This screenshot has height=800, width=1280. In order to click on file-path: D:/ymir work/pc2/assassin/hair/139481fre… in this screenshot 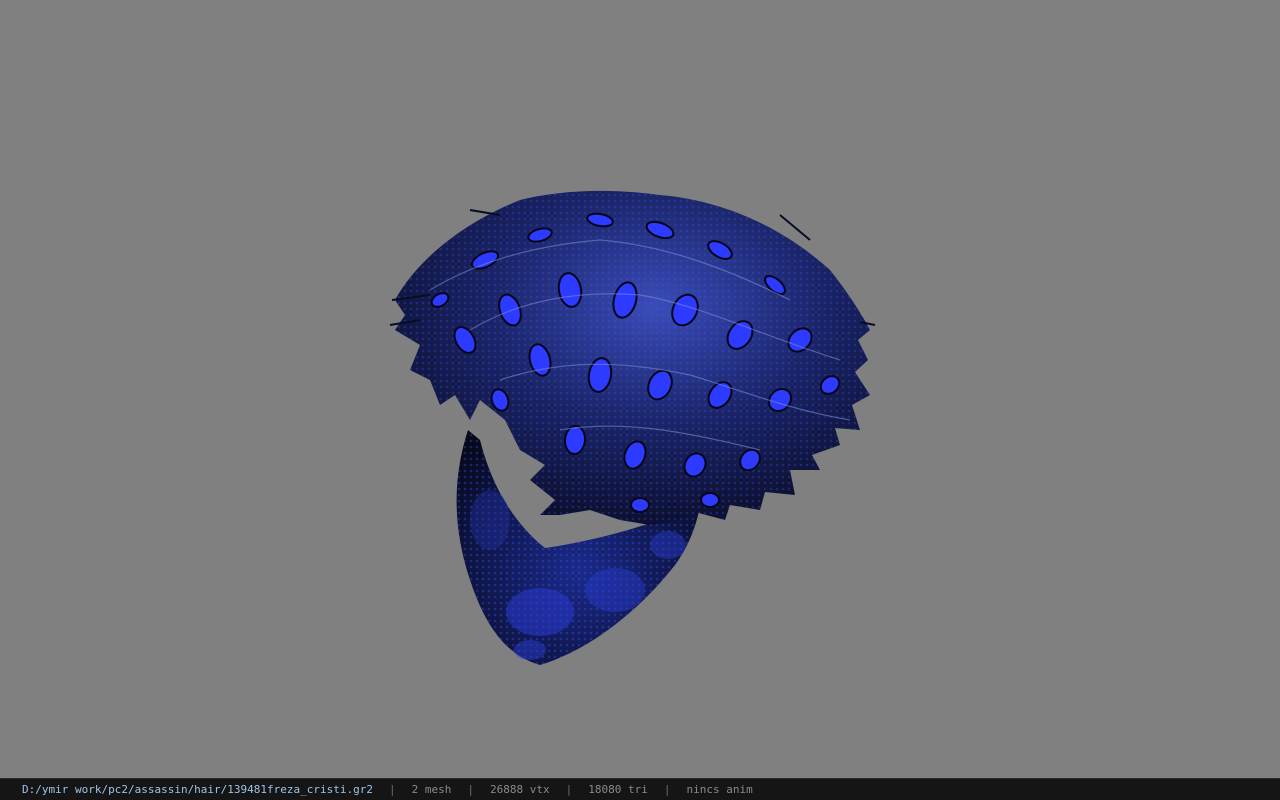, I will do `click(197, 789)`.